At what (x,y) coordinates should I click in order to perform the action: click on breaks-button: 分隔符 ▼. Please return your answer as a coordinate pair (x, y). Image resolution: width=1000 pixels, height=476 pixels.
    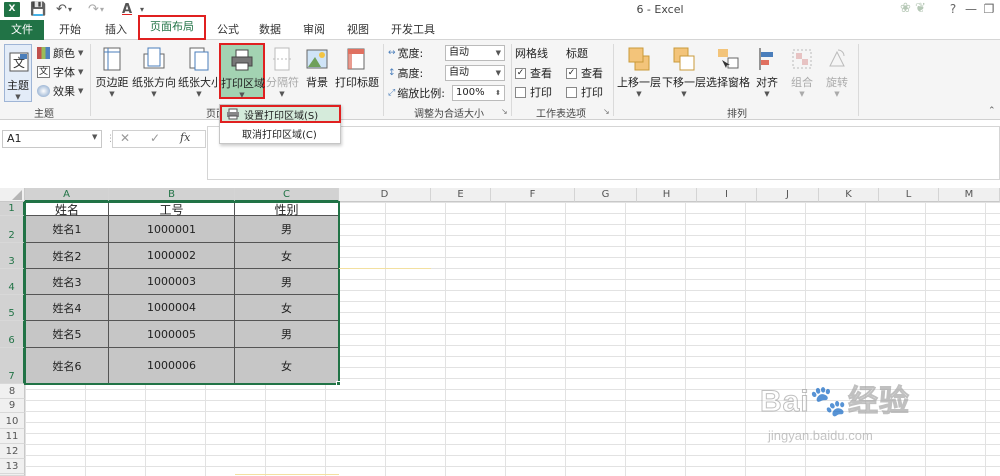
    Looking at the image, I should click on (282, 71).